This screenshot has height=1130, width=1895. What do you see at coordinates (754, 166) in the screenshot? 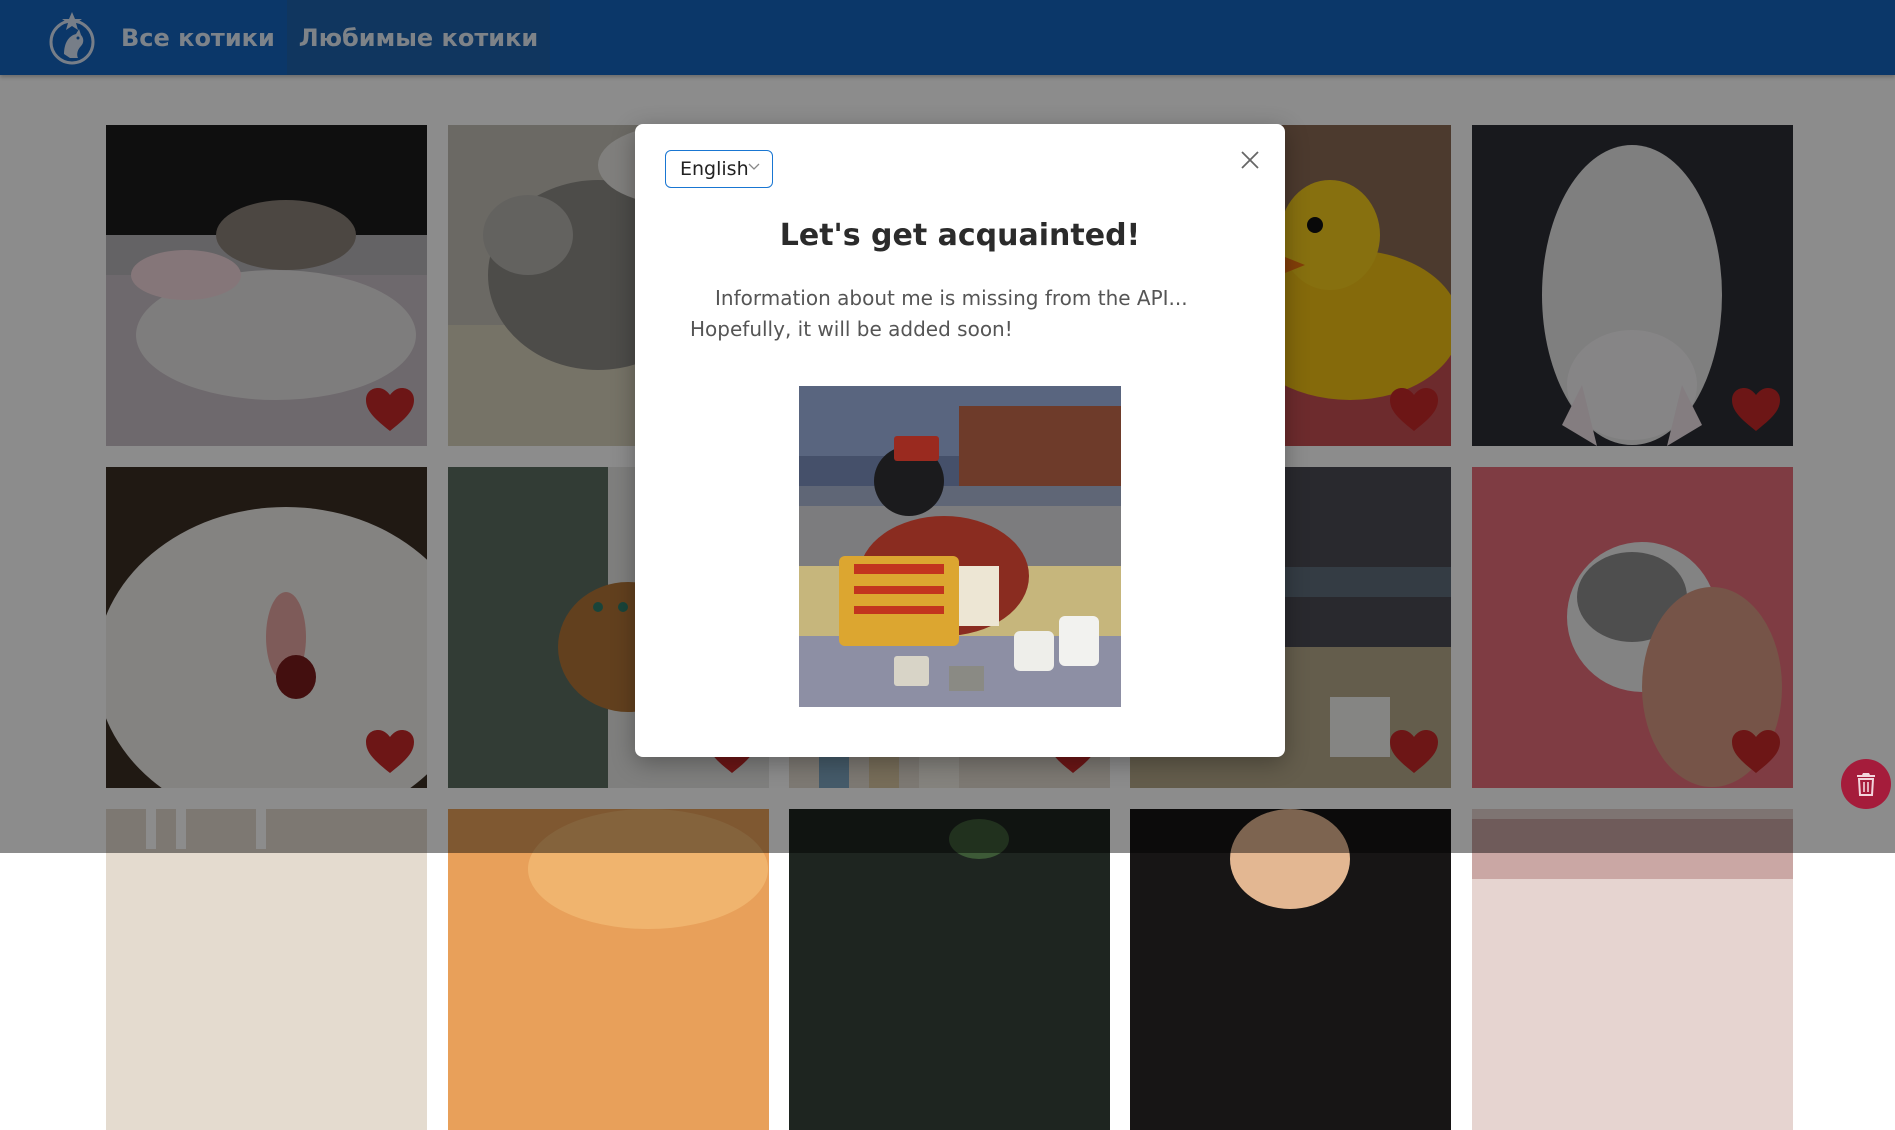
I see `chevron-down-icon` at bounding box center [754, 166].